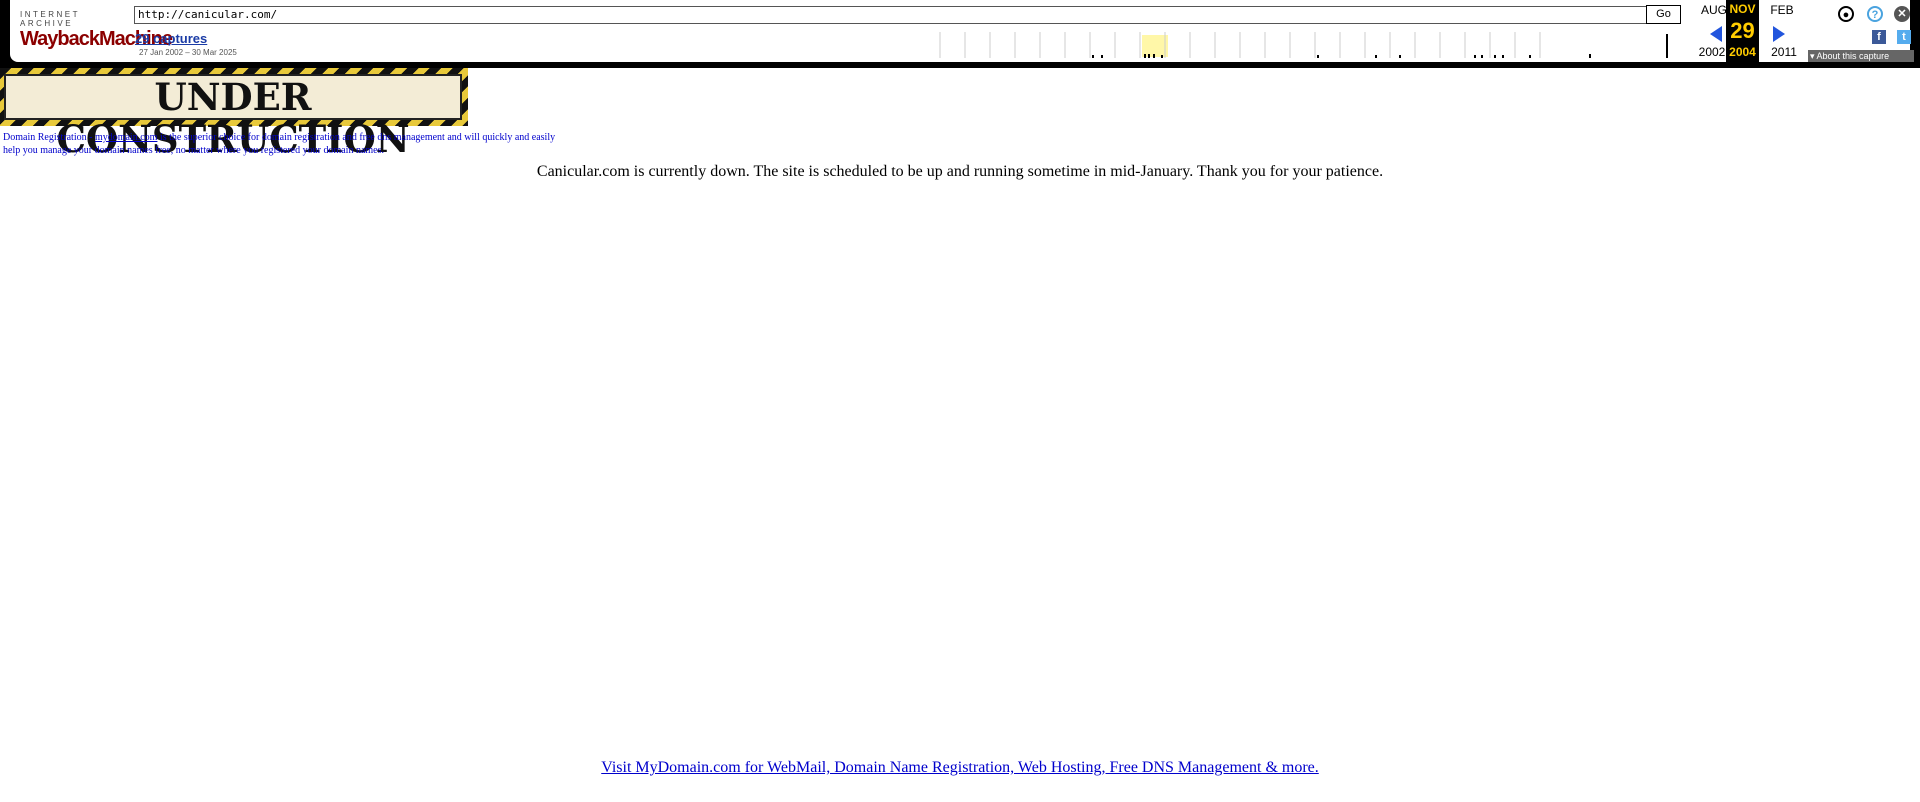  Describe the element at coordinates (1846, 14) in the screenshot. I see `user-icon: ●` at that location.